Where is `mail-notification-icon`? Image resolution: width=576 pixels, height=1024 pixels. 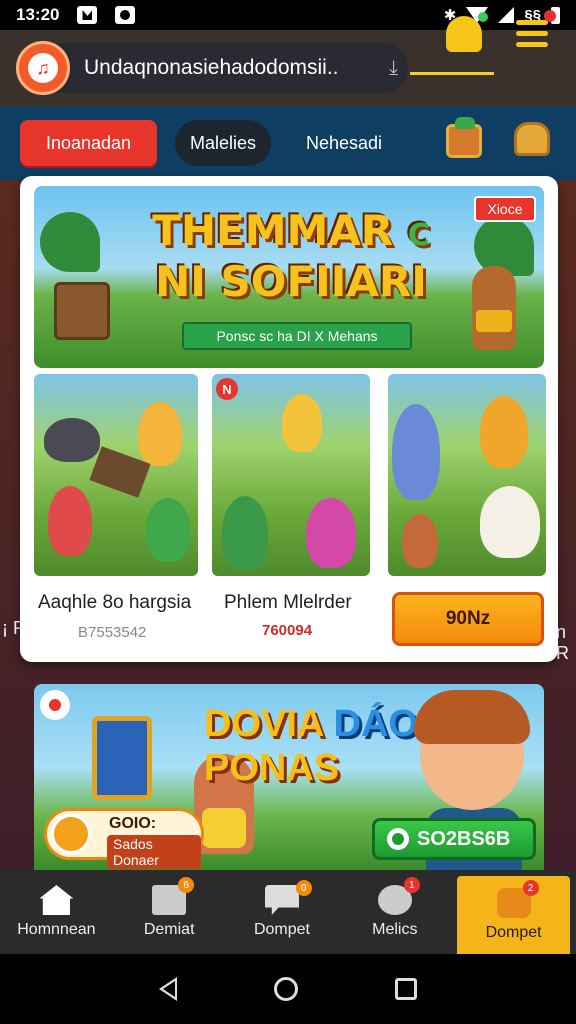
mail-notification-icon is located at coordinates (87, 15).